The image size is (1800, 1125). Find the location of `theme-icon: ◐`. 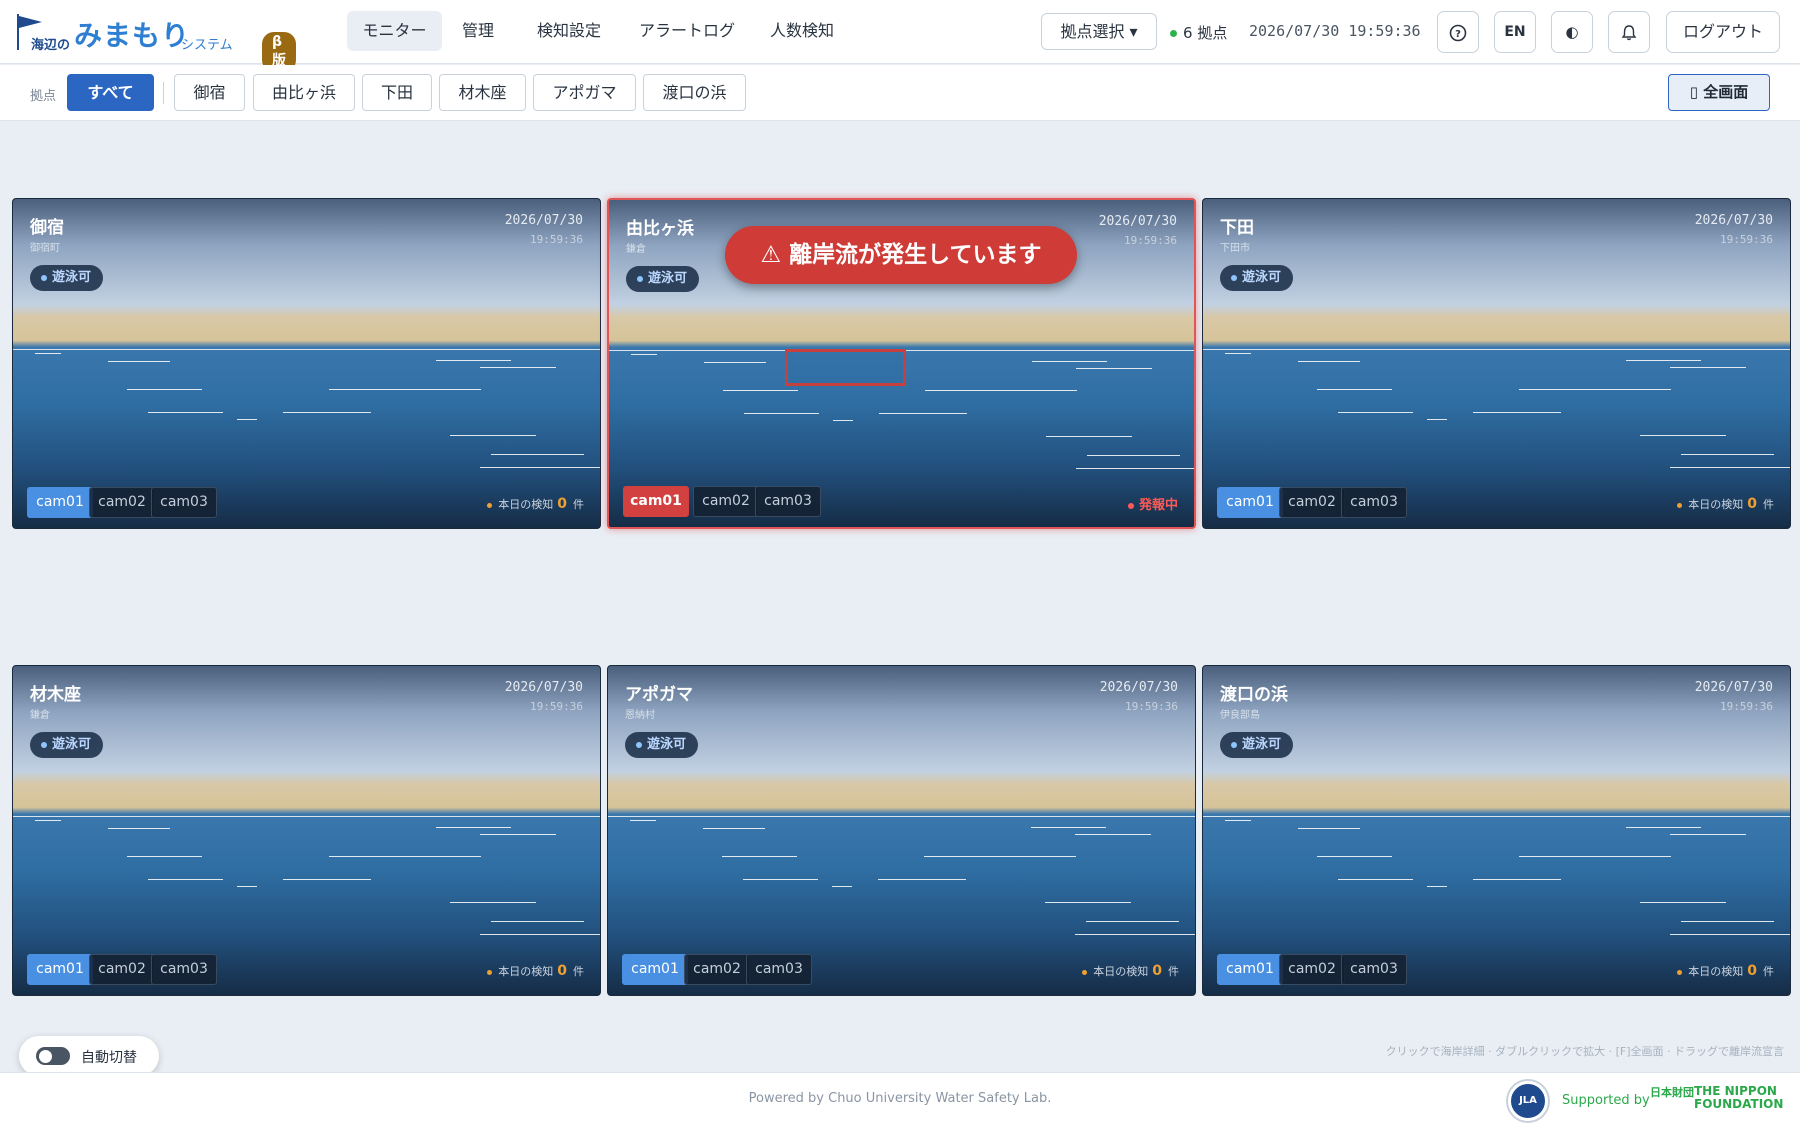

theme-icon: ◐ is located at coordinates (1572, 32).